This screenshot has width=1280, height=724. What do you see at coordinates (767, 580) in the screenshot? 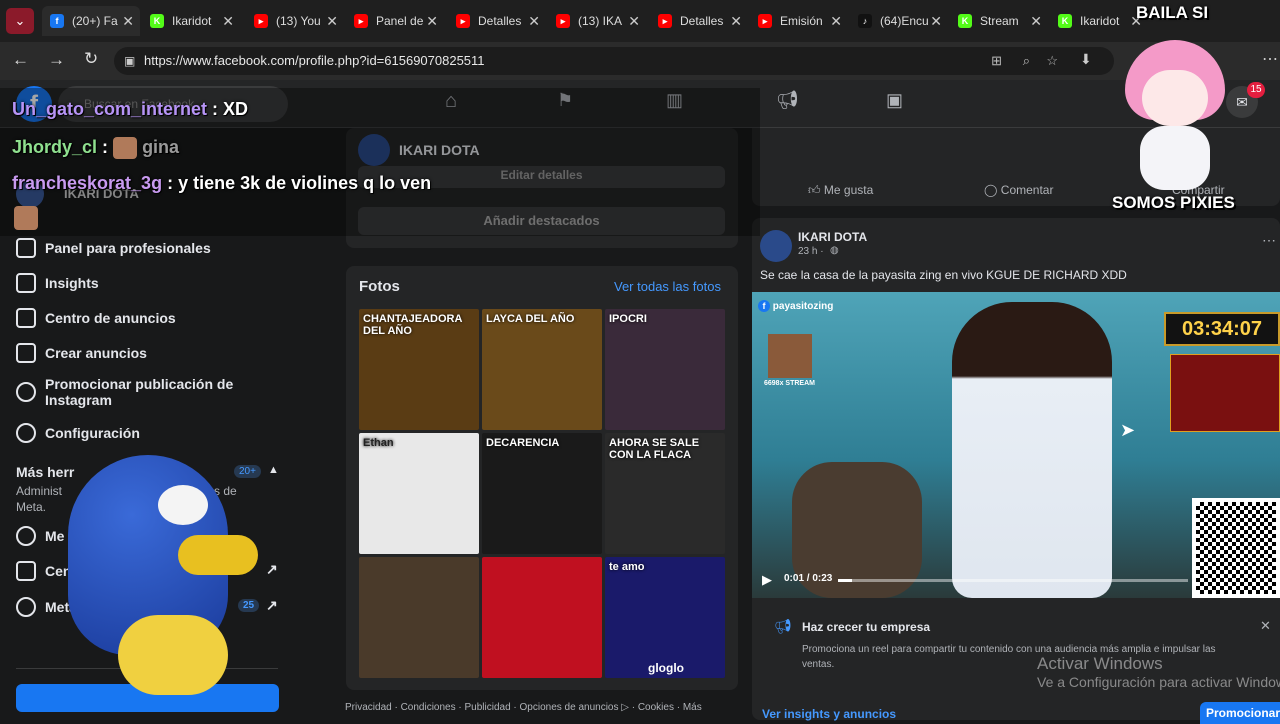
I see `video-play-icon: ▶` at bounding box center [767, 580].